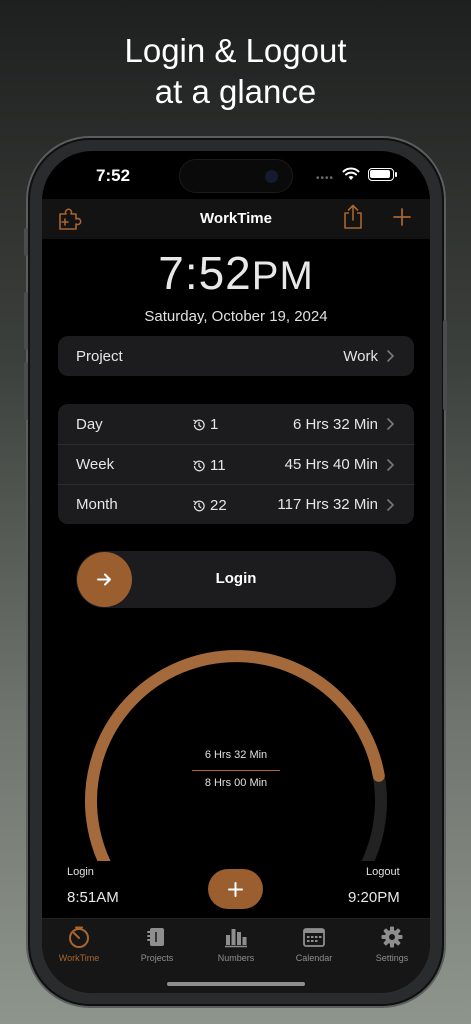 This screenshot has height=1024, width=471. I want to click on login-count: 1, so click(205, 424).